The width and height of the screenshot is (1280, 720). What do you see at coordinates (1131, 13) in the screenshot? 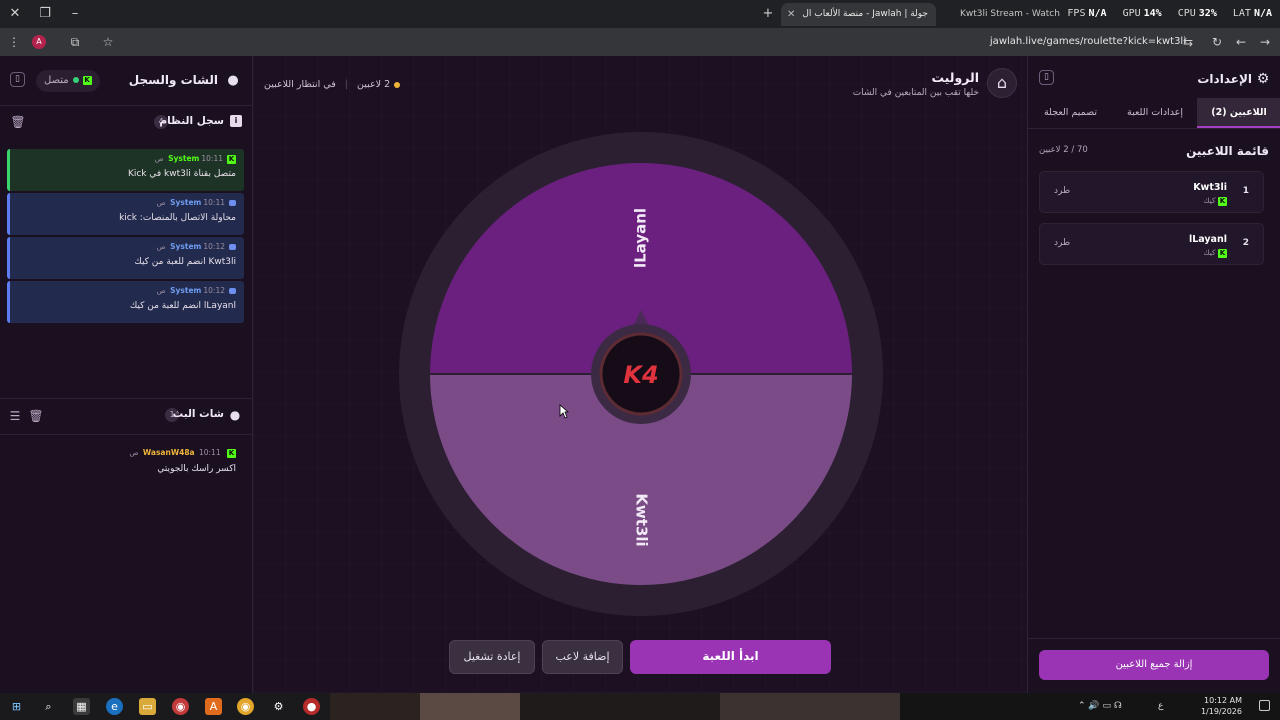
I see `gpu-label: GPU` at bounding box center [1131, 13].